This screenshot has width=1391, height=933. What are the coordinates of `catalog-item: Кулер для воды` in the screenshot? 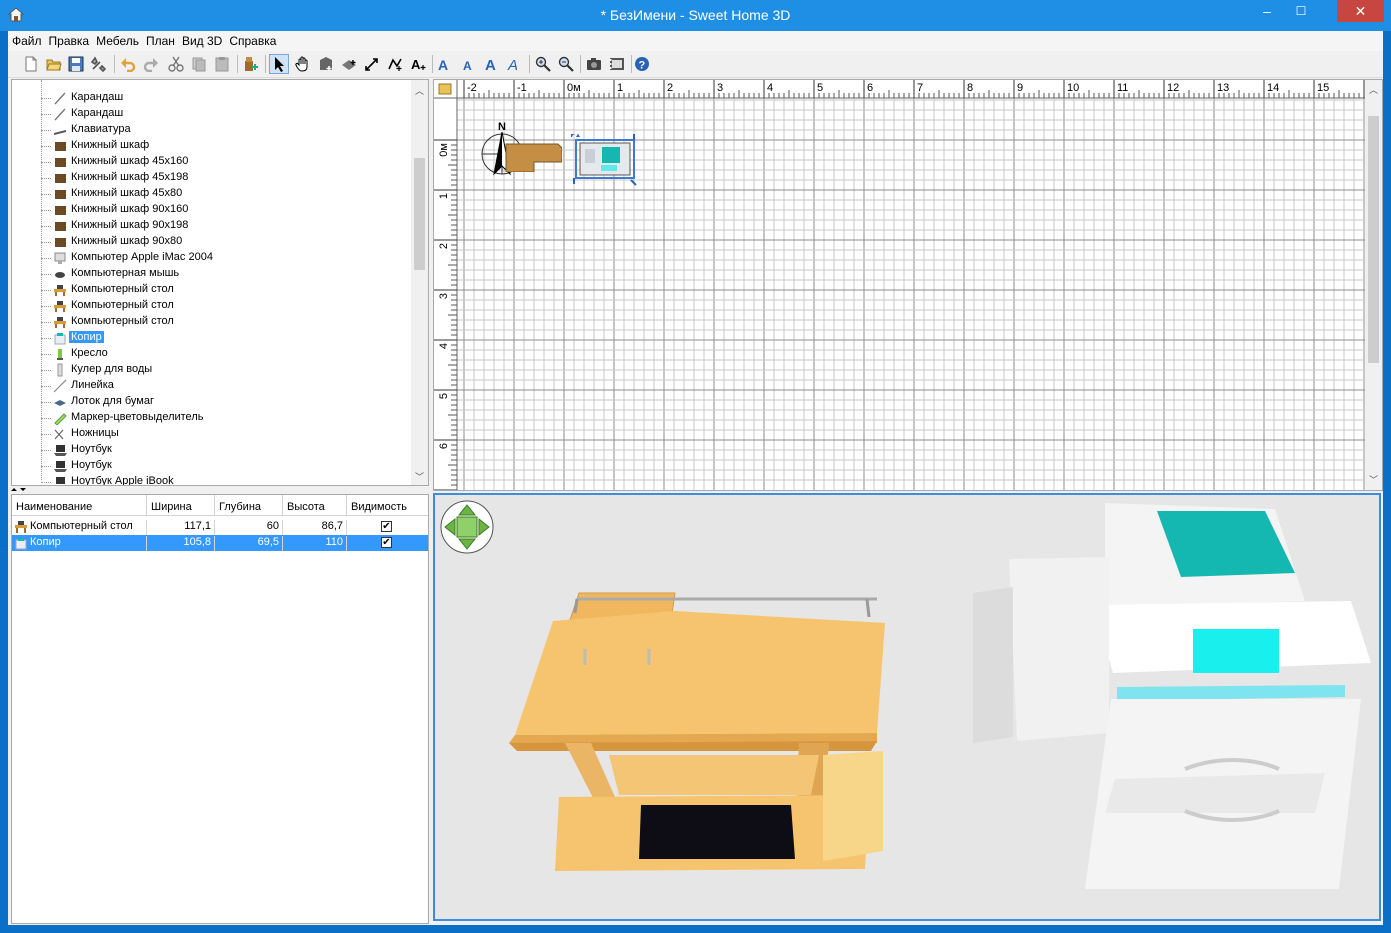 It's located at (212, 370).